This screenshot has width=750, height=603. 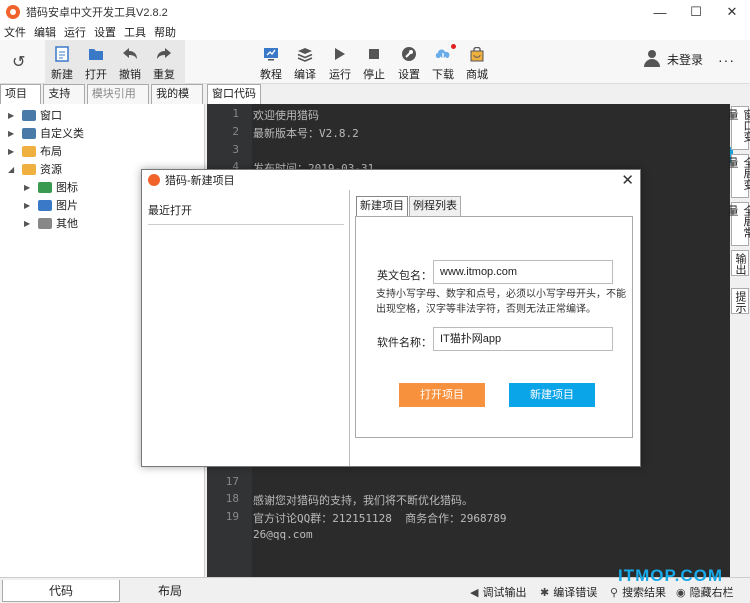 What do you see at coordinates (552, 395) in the screenshot?
I see `create-project-button: 新建项目` at bounding box center [552, 395].